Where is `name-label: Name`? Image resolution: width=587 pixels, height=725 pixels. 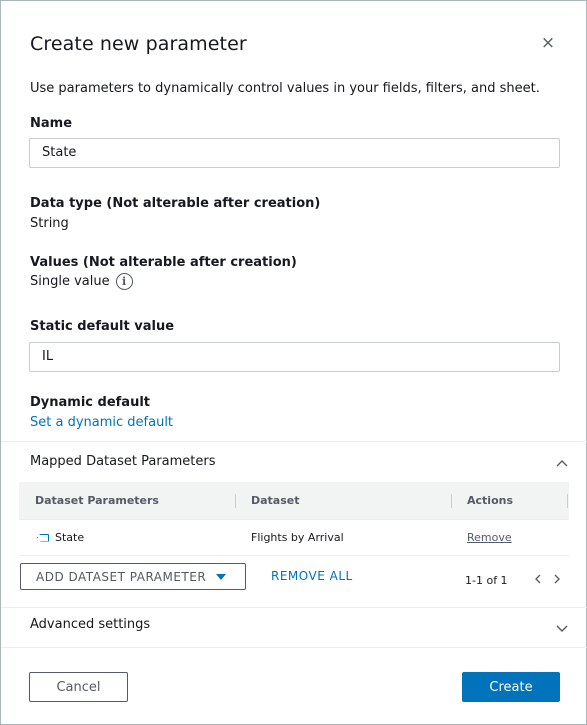 name-label: Name is located at coordinates (51, 123).